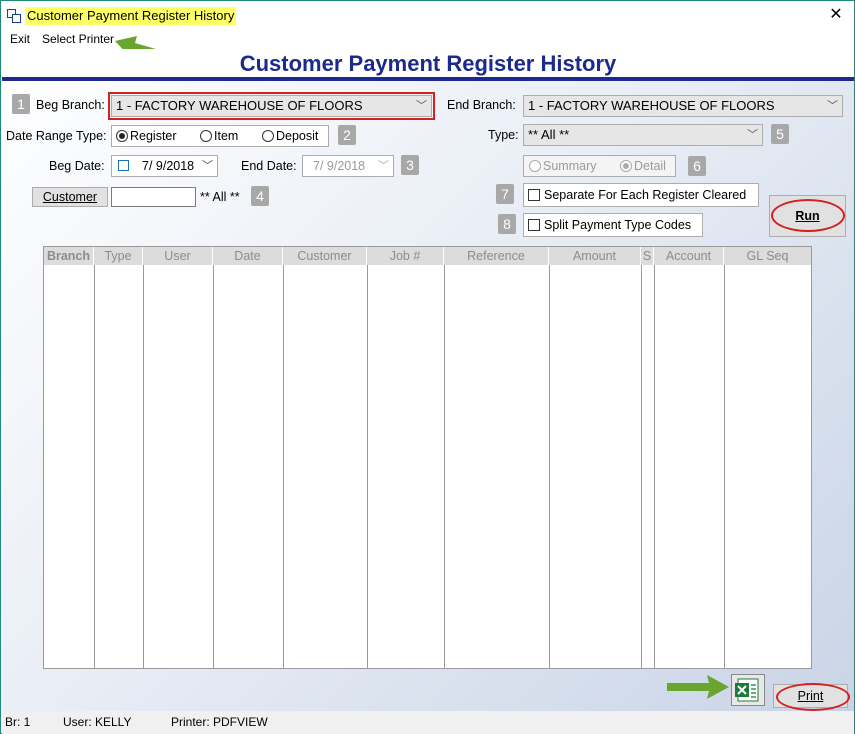 This screenshot has width=855, height=734. Describe the element at coordinates (14, 16) in the screenshot. I see `app-icon` at that location.